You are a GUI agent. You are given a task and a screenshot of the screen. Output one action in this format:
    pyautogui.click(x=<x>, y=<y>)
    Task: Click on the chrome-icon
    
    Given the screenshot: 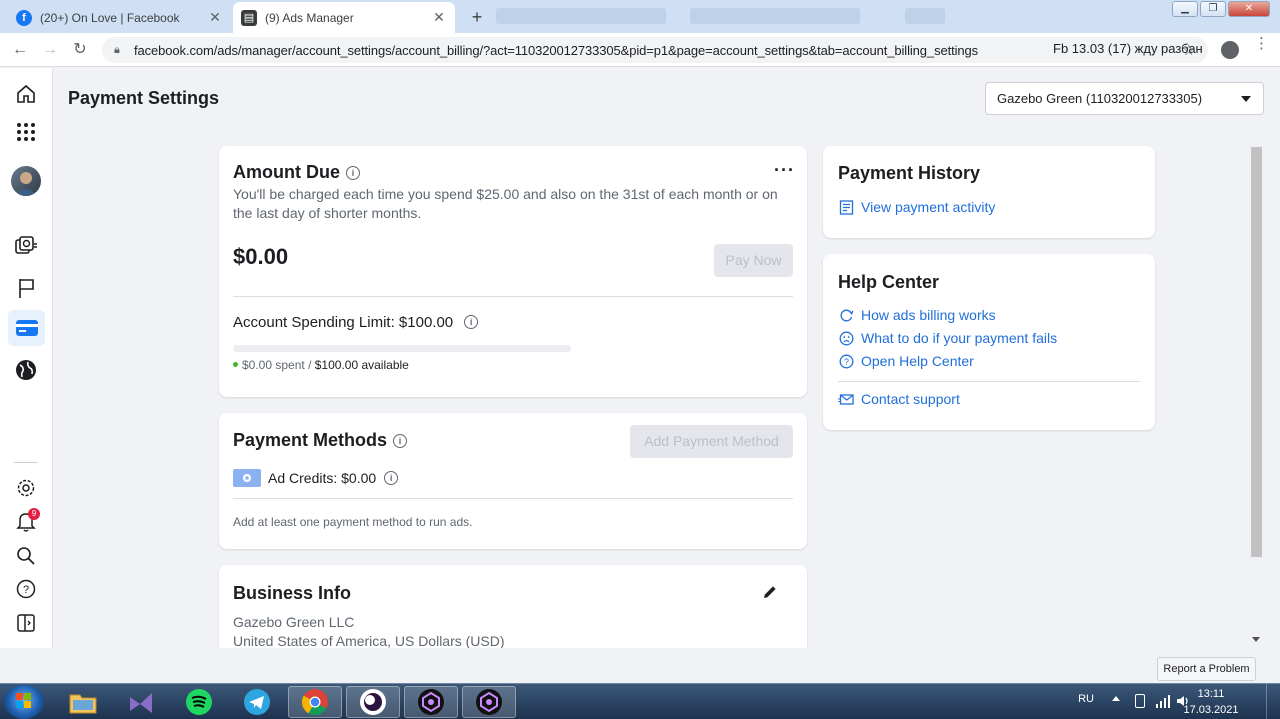 What is the action you would take?
    pyautogui.click(x=315, y=702)
    